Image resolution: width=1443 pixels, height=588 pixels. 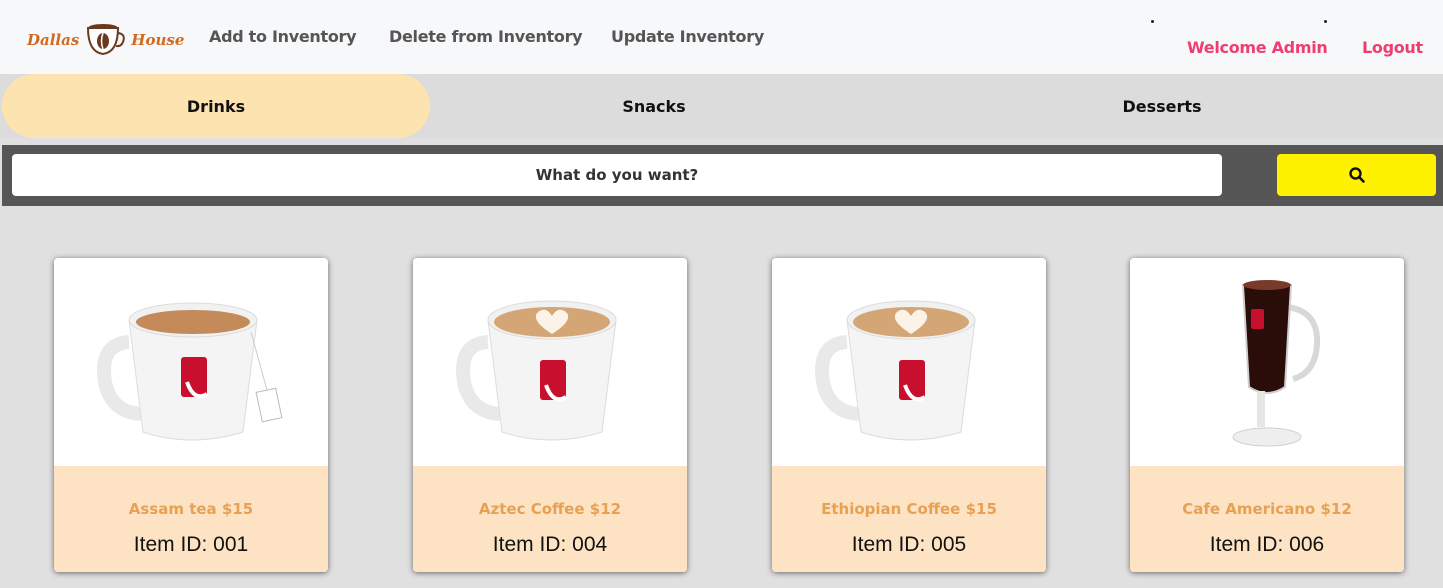 I want to click on card-footer: Cafe Americano $12 Item ID: 006, so click(x=1267, y=519).